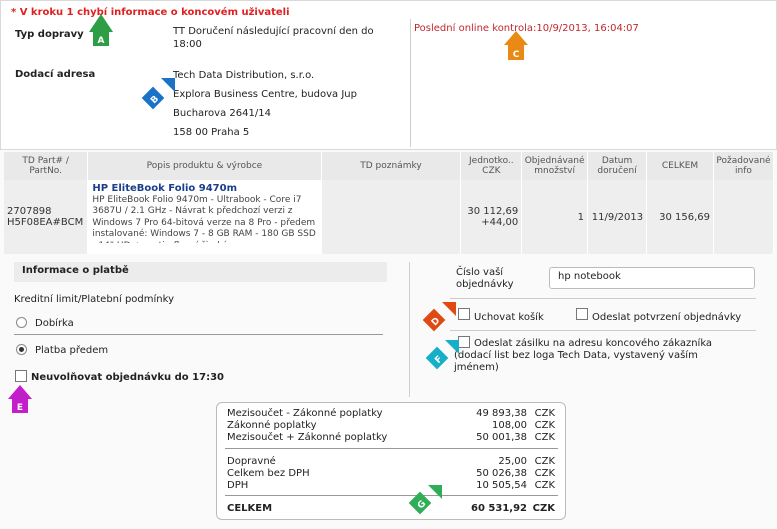 This screenshot has height=529, width=777. I want to click on part-cell: 2707898 H5F08EA#BCM, so click(46, 217).